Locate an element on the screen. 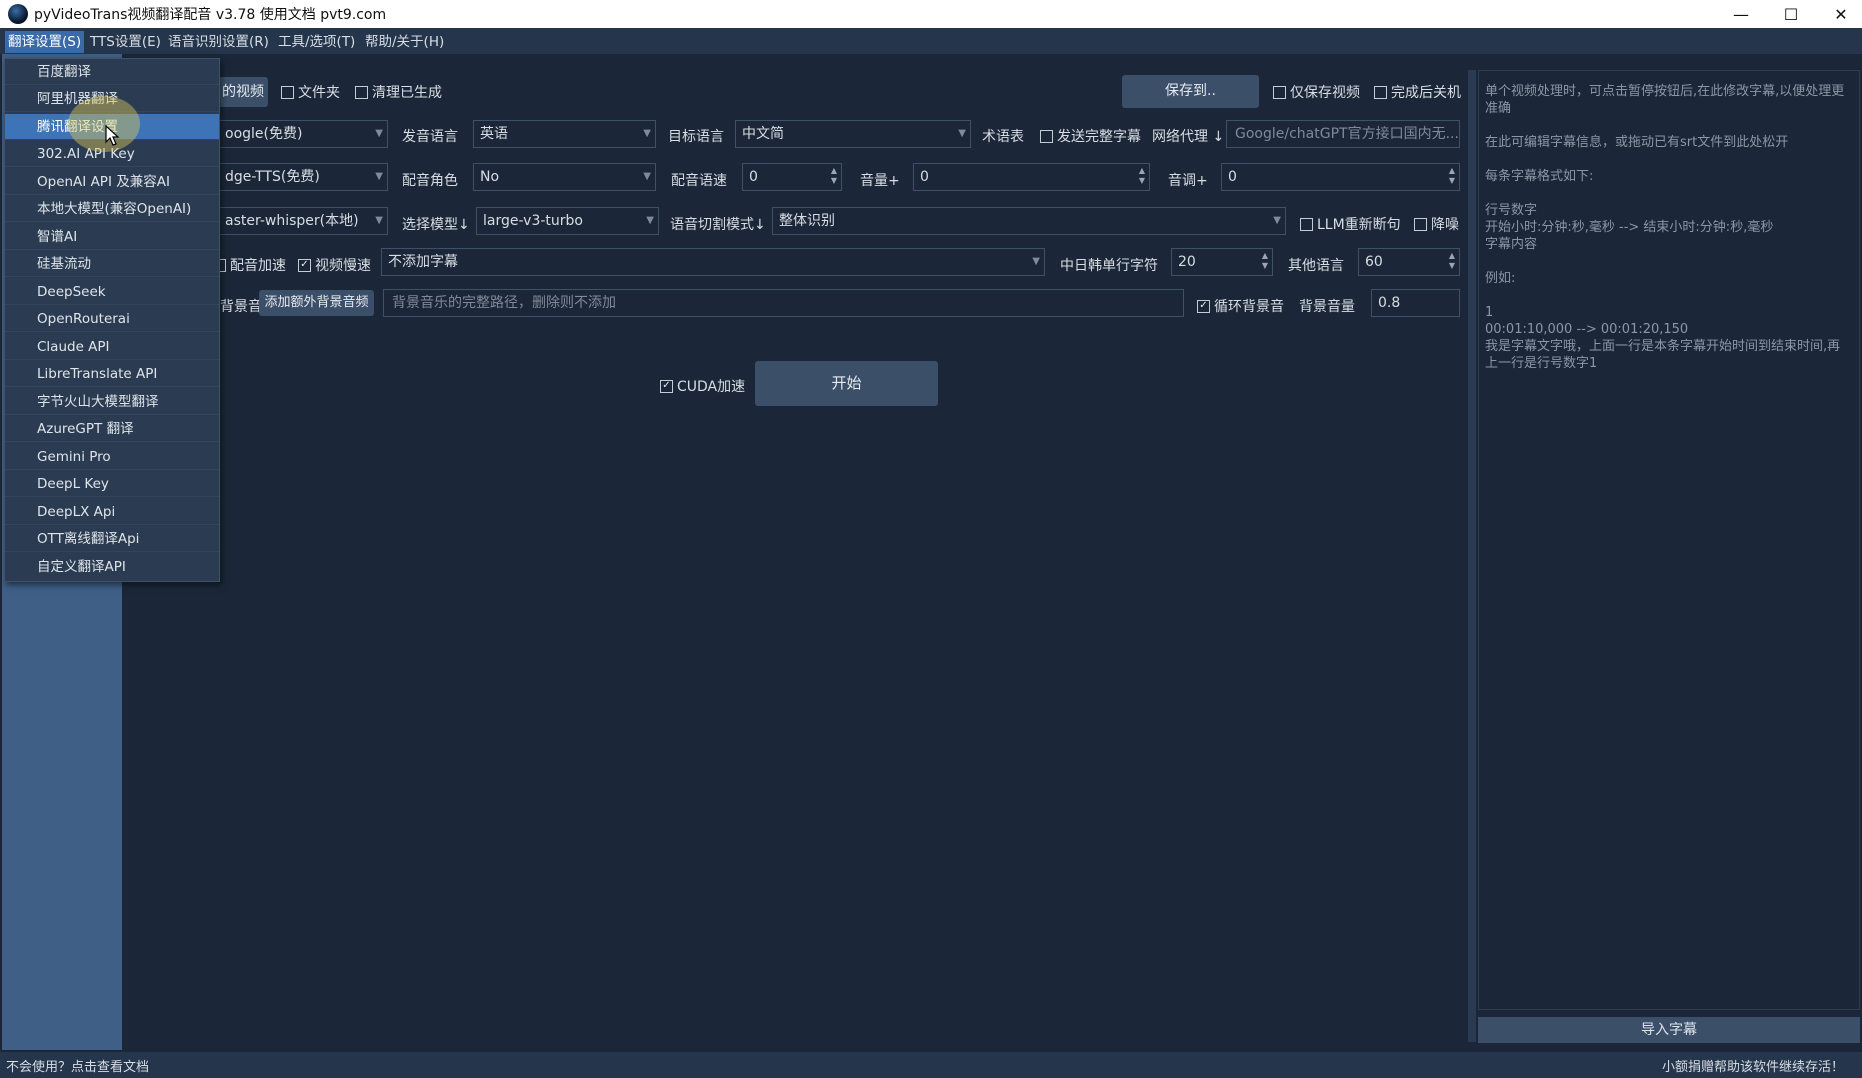  panel-splitter is located at coordinates (1472, 556).